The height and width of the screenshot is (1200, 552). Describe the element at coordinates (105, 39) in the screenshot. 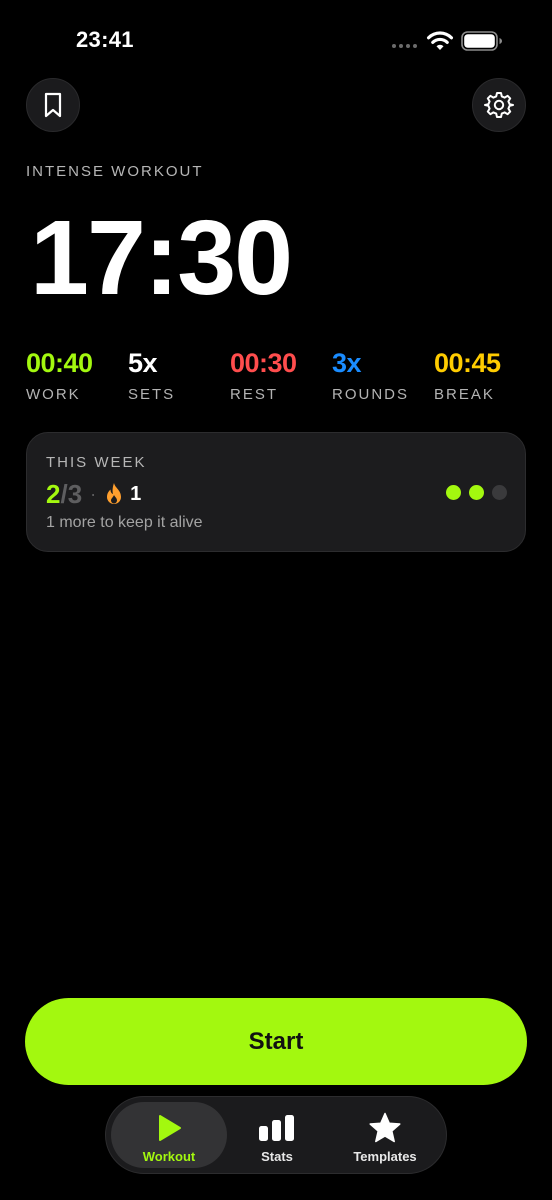

I see `status-time: 23:41` at that location.